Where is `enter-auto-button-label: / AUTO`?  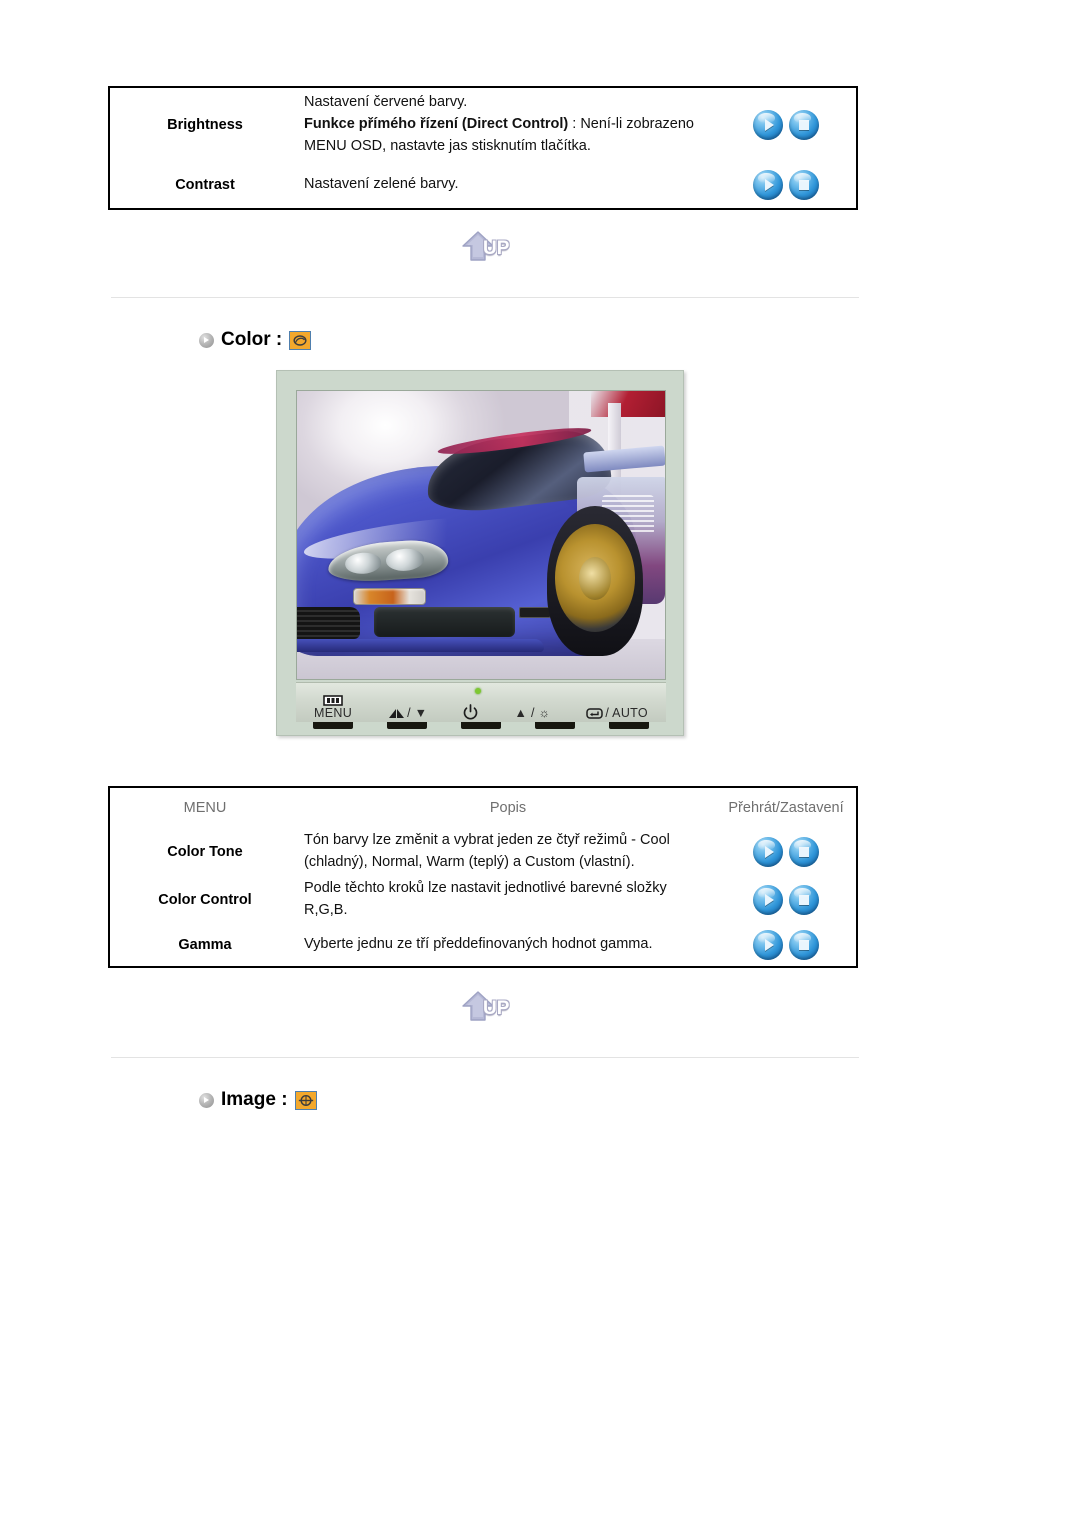 enter-auto-button-label: / AUTO is located at coordinates (626, 713).